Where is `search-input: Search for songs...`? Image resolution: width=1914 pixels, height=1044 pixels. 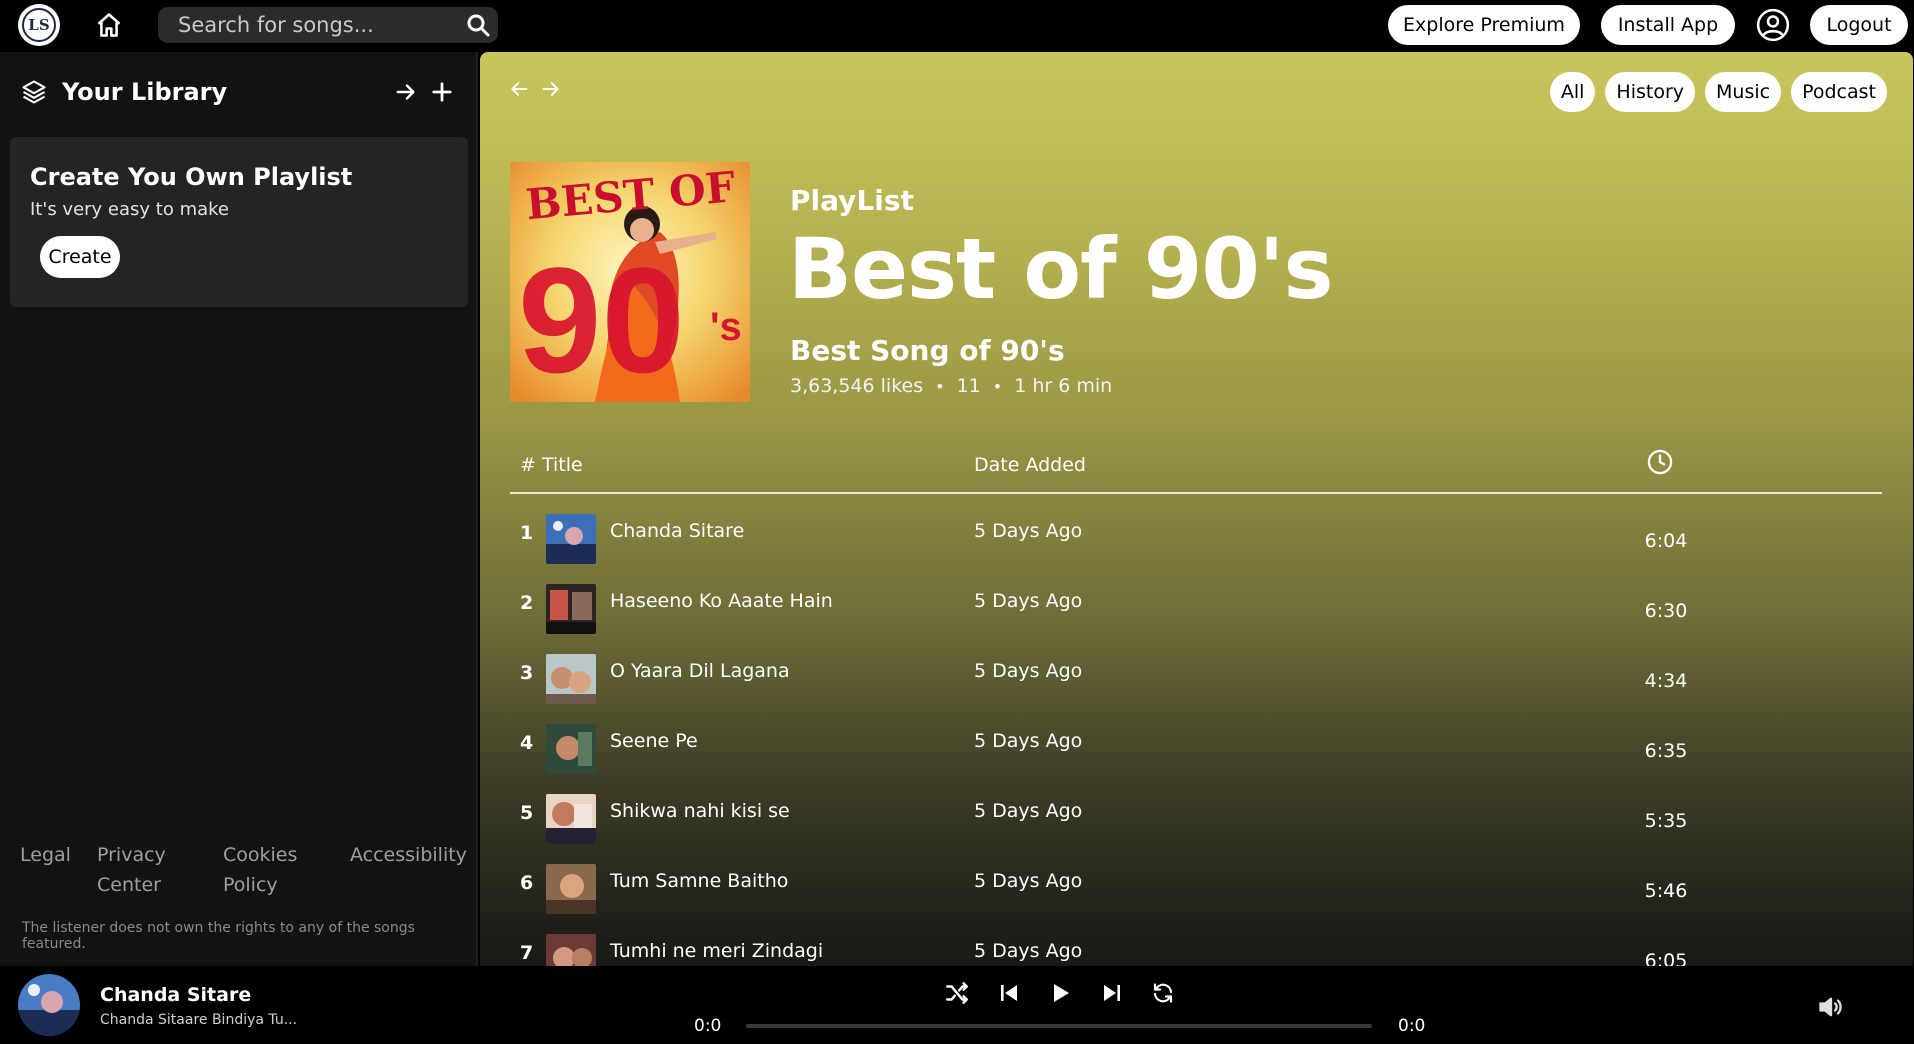 search-input: Search for songs... is located at coordinates (308, 25).